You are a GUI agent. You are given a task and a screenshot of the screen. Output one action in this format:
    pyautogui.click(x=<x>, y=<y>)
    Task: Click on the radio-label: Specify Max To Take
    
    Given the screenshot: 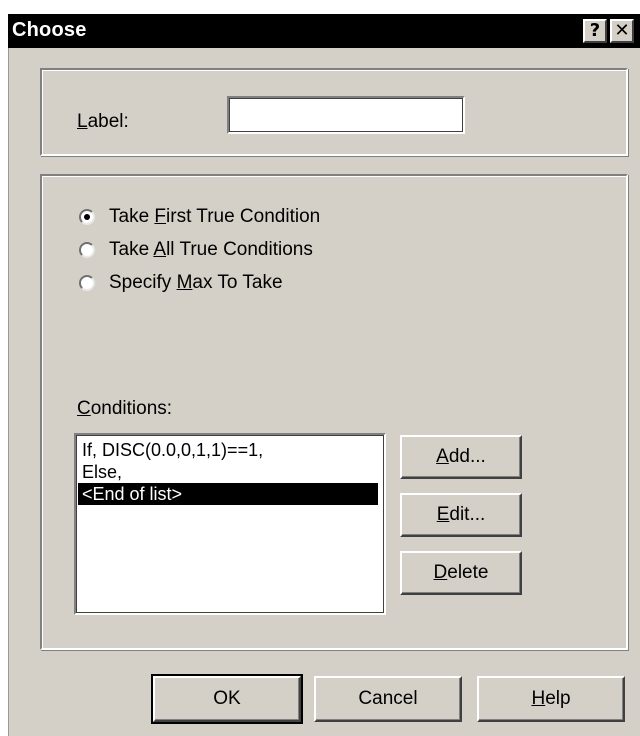 What is the action you would take?
    pyautogui.click(x=196, y=282)
    